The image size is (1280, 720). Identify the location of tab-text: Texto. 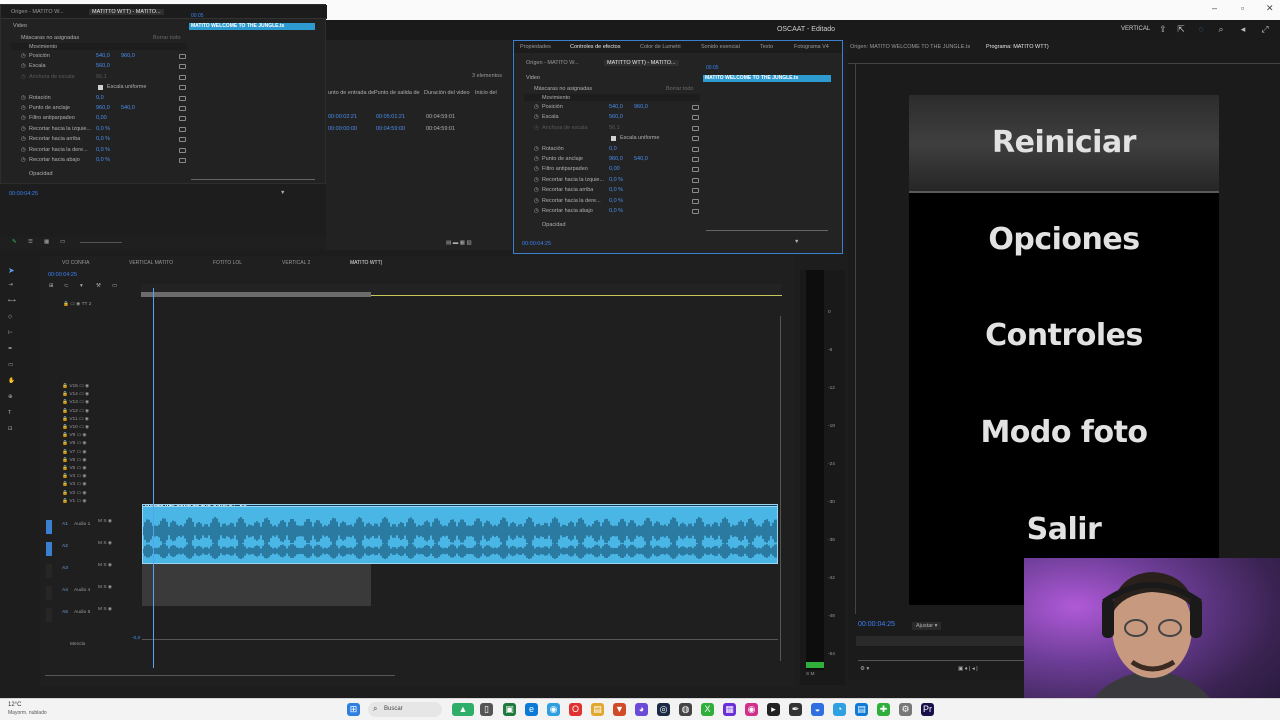
(766, 47).